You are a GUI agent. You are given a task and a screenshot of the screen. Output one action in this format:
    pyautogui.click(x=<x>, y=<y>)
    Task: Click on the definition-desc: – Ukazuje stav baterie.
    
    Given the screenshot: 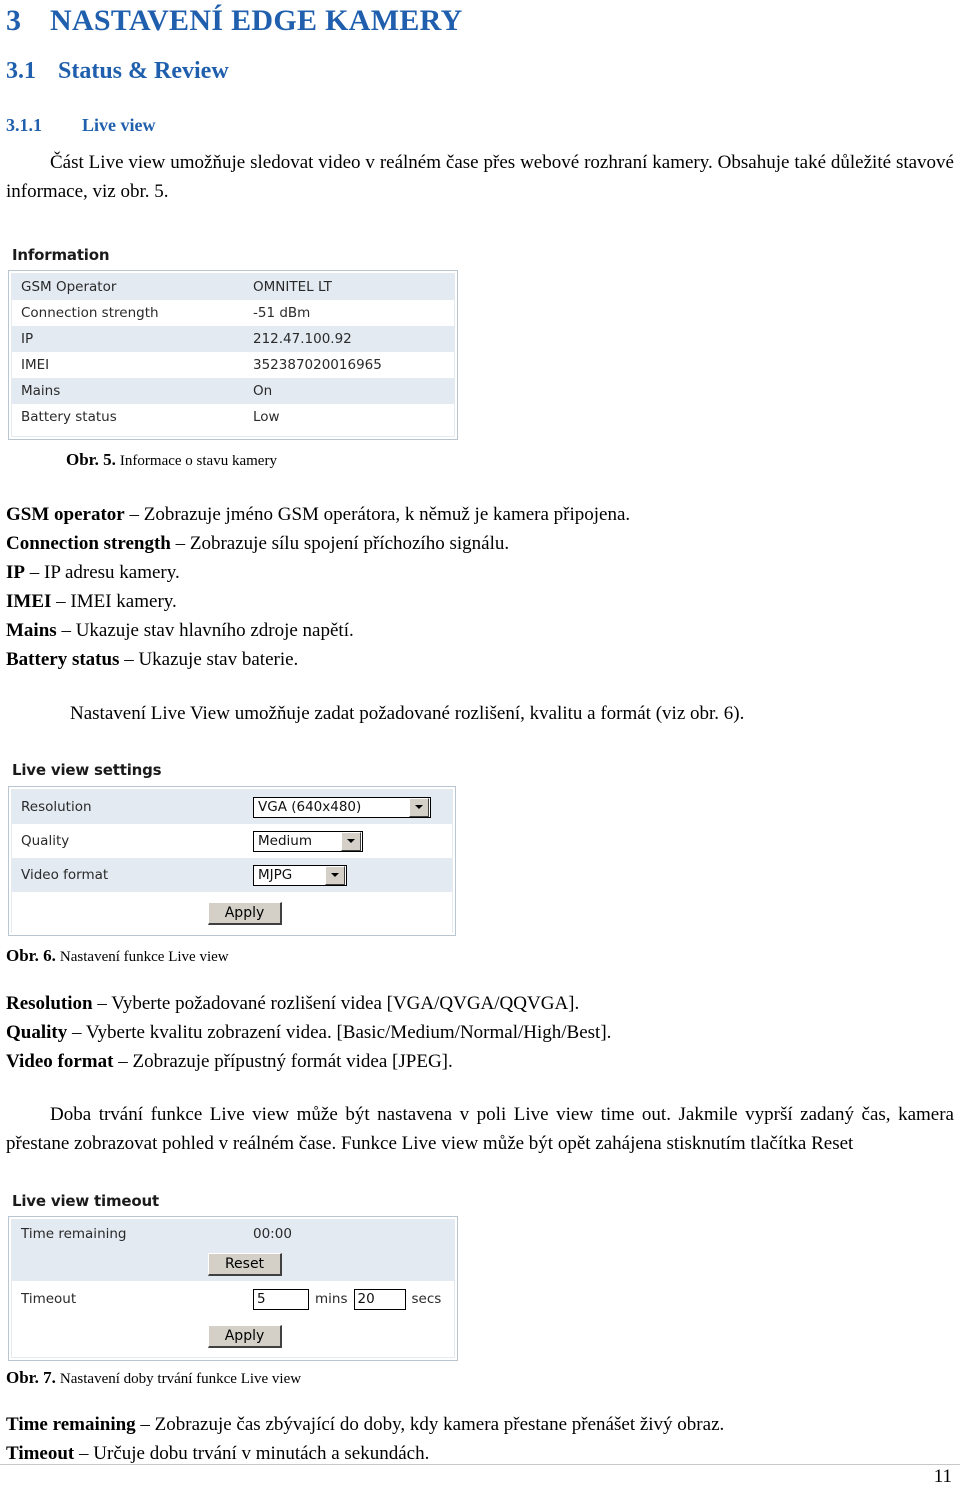 What is the action you would take?
    pyautogui.click(x=209, y=659)
    